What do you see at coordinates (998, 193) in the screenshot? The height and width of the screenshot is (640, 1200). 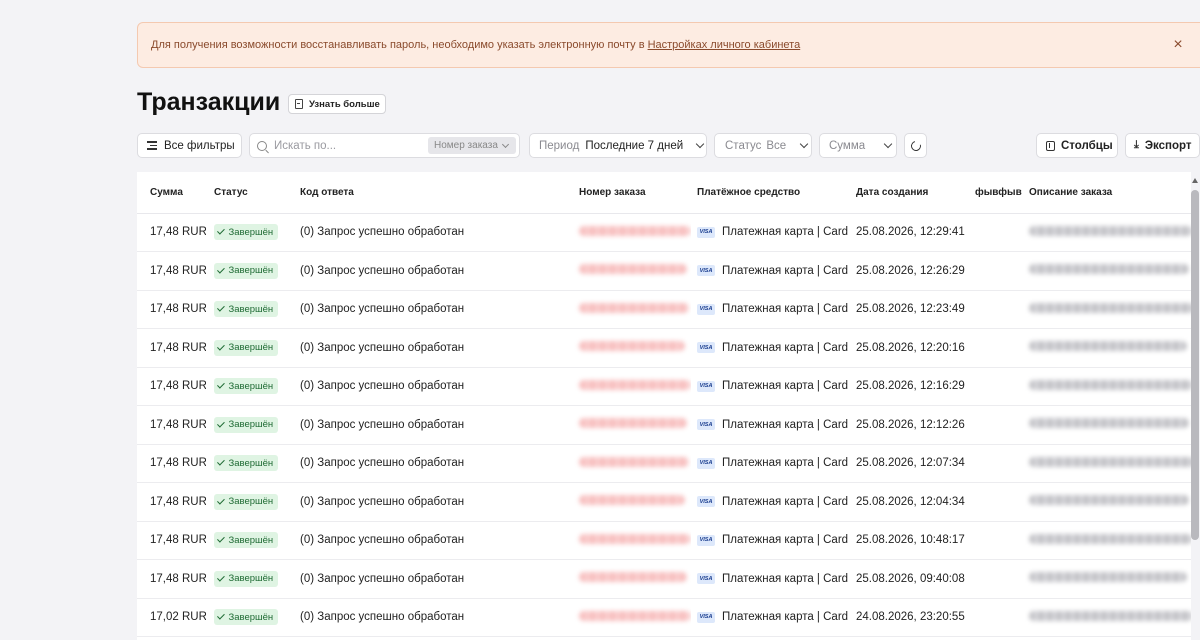 I see `column-header-custom: фывфыв` at bounding box center [998, 193].